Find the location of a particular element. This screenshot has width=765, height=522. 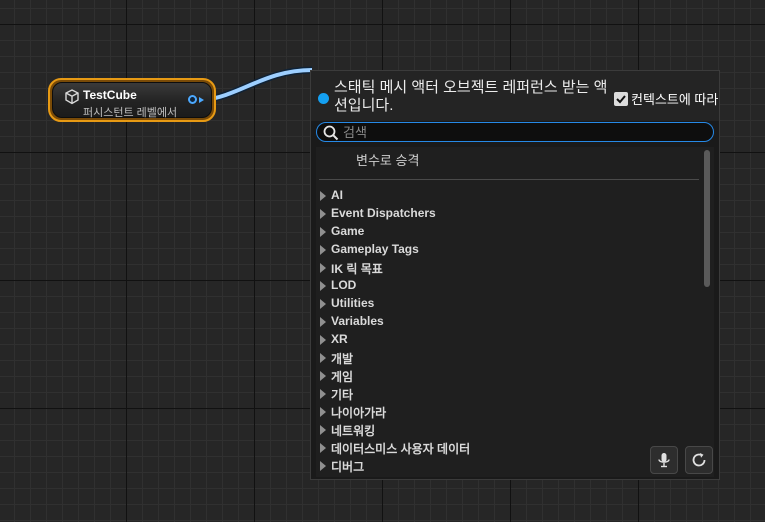

category-label: 나이아가라 is located at coordinates (359, 413).